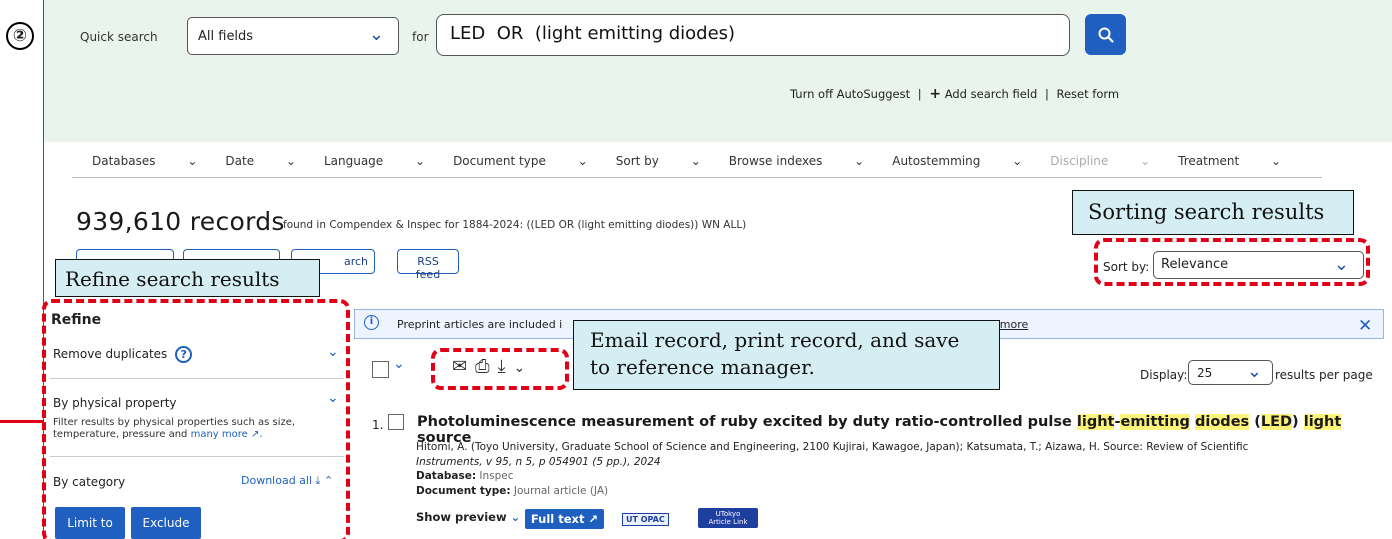 The width and height of the screenshot is (1392, 539). What do you see at coordinates (1324, 375) in the screenshot?
I see `results-per-page-label: results per page` at bounding box center [1324, 375].